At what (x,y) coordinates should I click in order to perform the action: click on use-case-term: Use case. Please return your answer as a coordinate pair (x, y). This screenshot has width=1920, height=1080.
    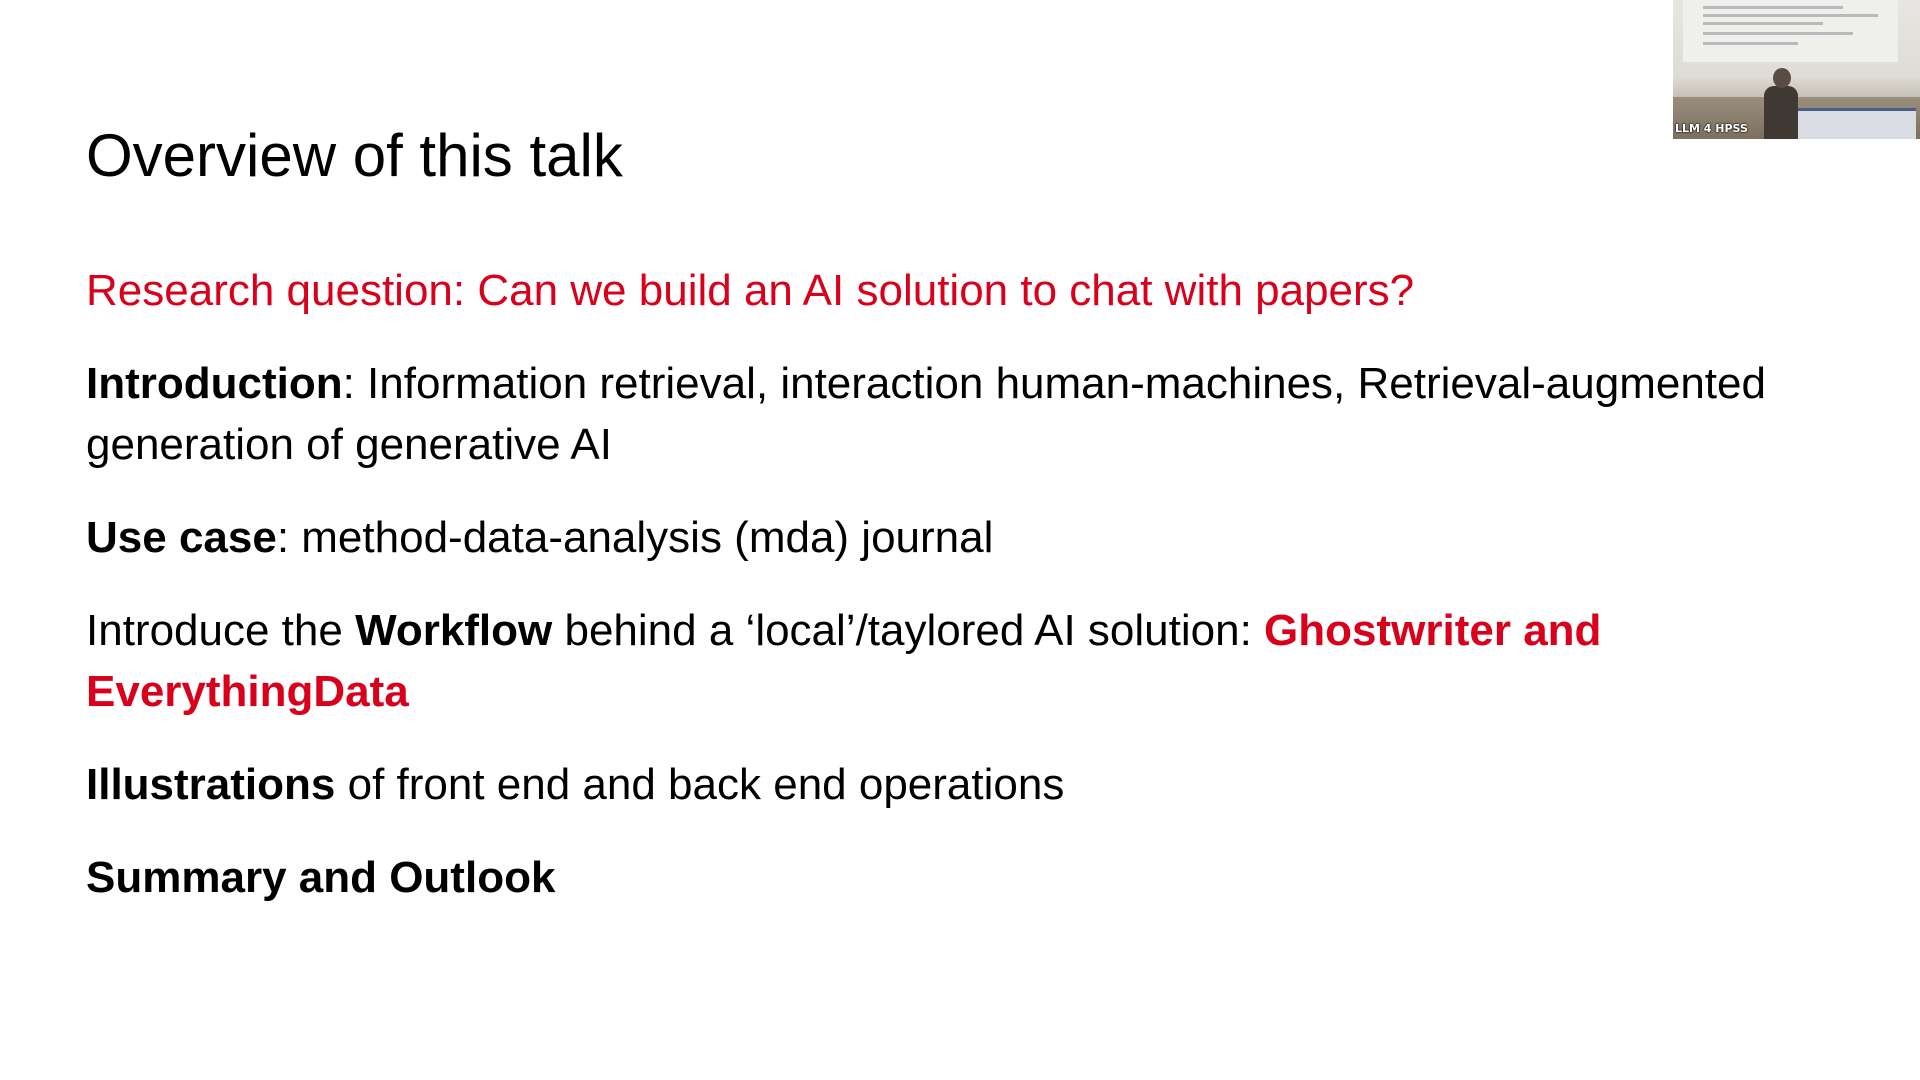
    Looking at the image, I should click on (181, 537).